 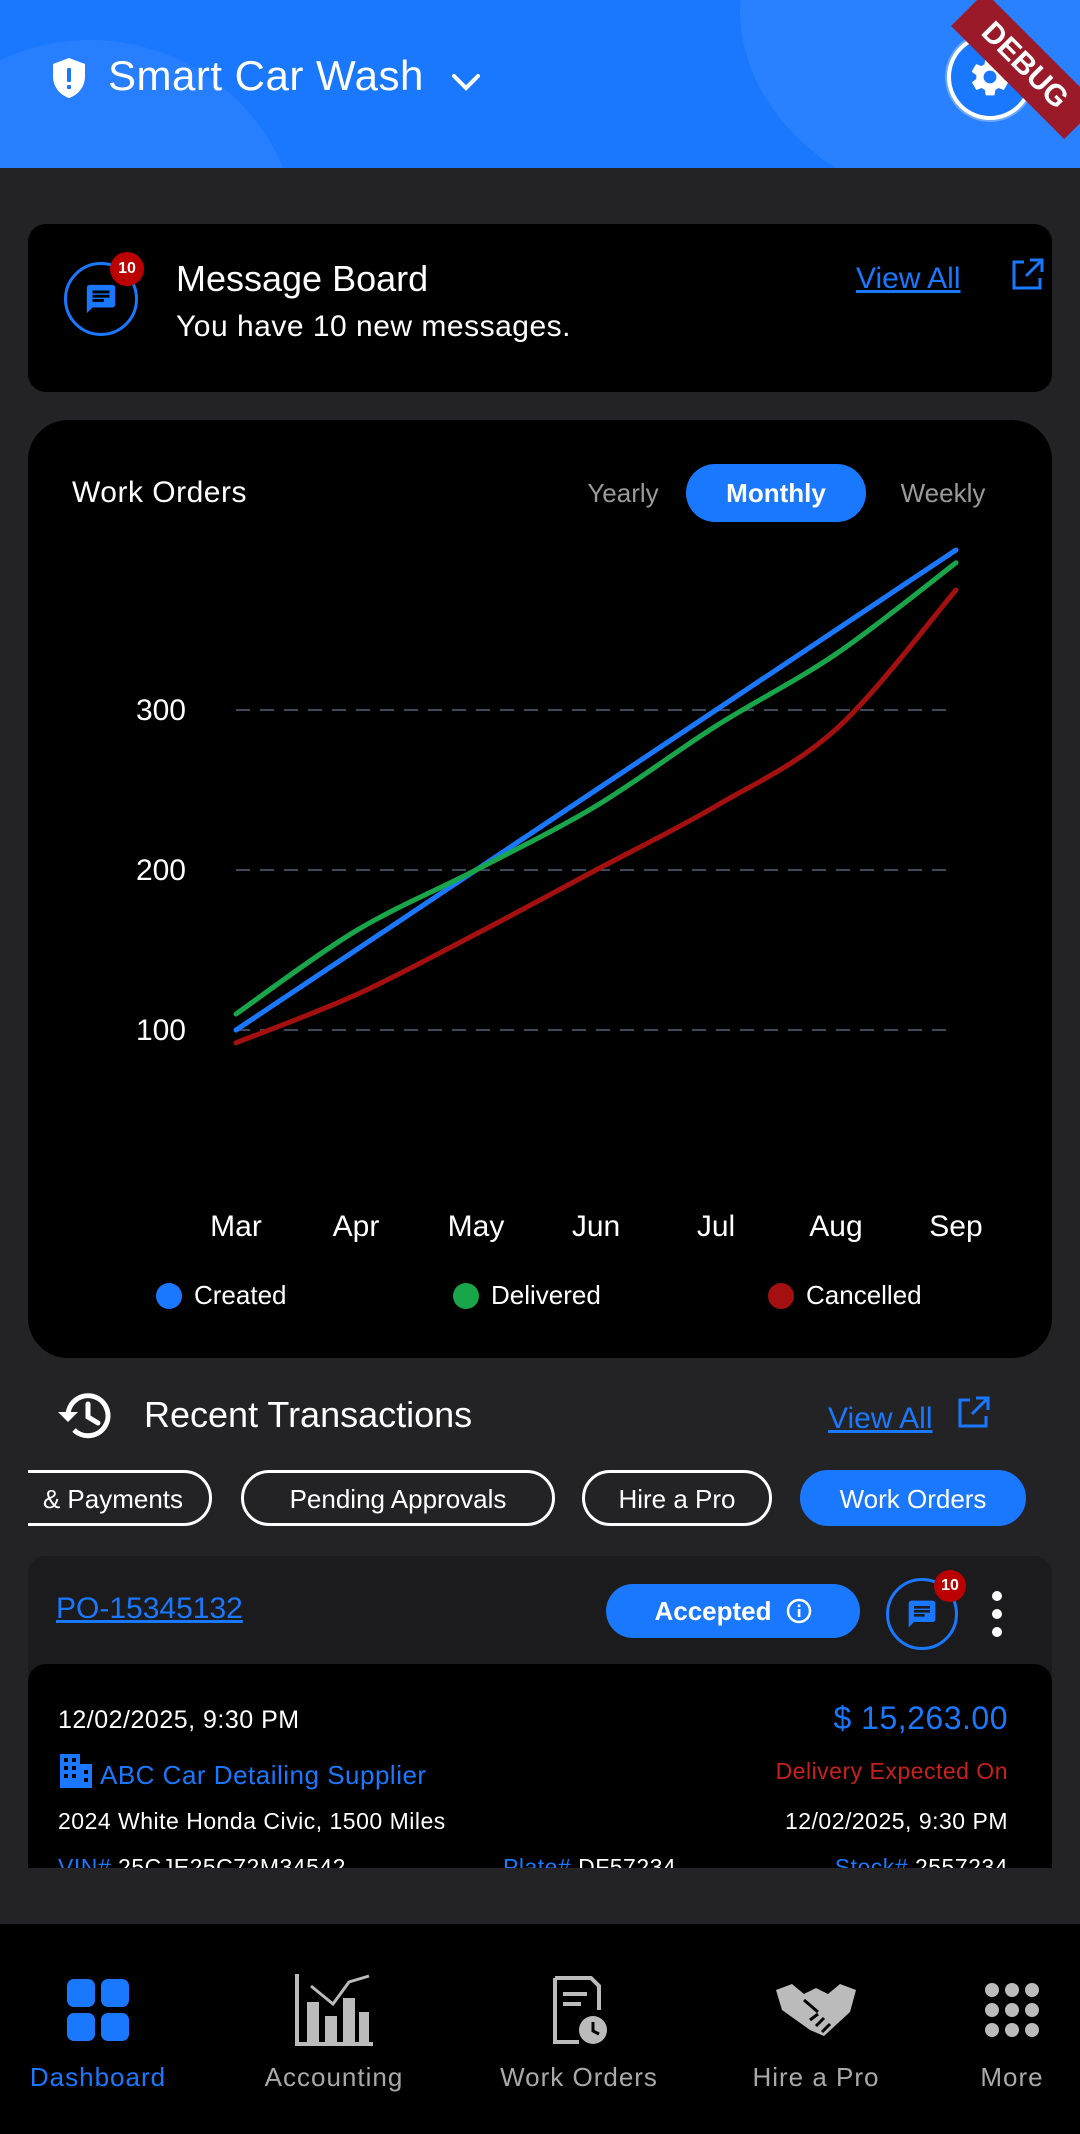 What do you see at coordinates (334, 2010) in the screenshot?
I see `accounting-chart-icon` at bounding box center [334, 2010].